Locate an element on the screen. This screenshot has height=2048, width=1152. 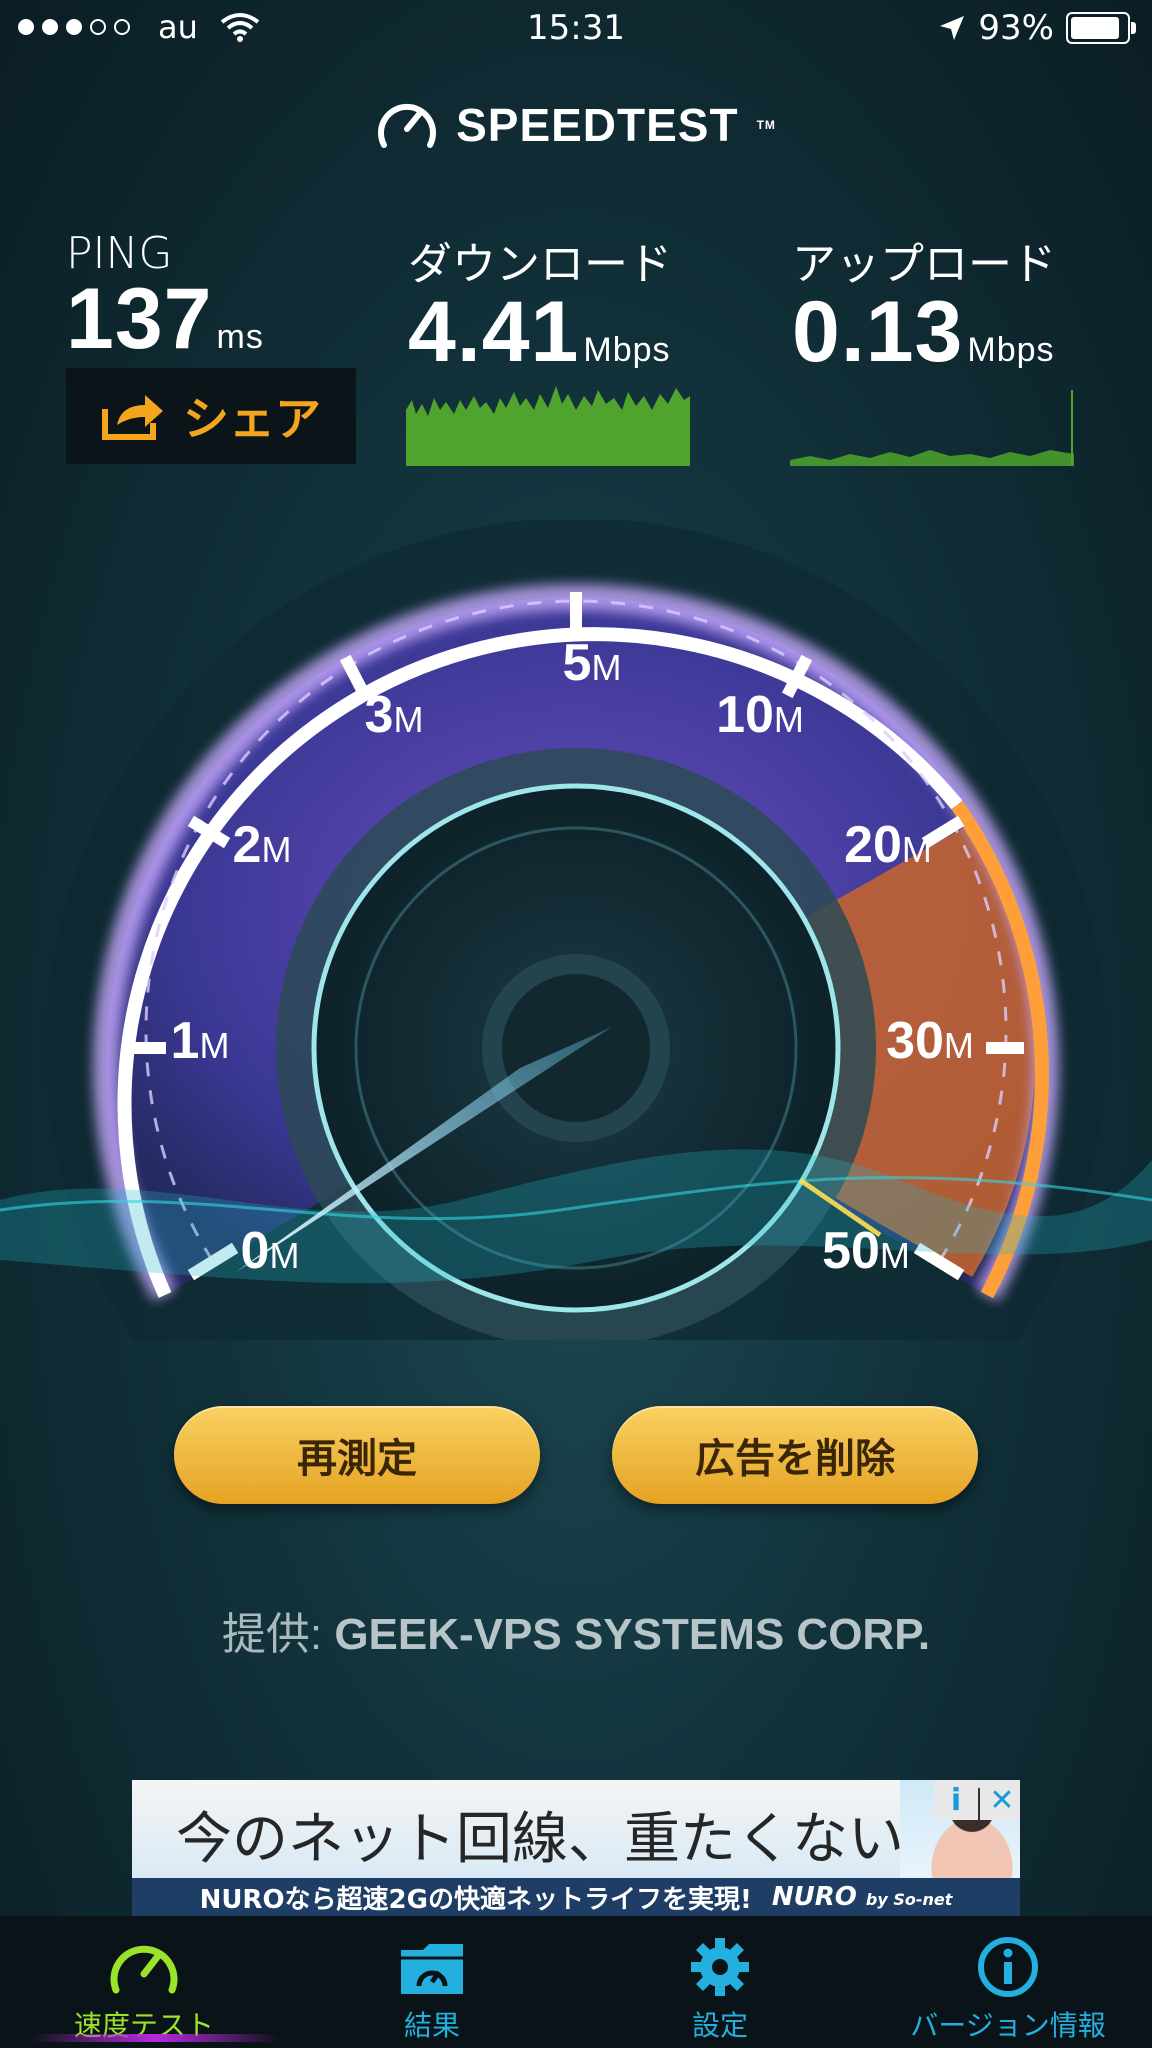
tab-label: 結果 is located at coordinates (431, 2025).